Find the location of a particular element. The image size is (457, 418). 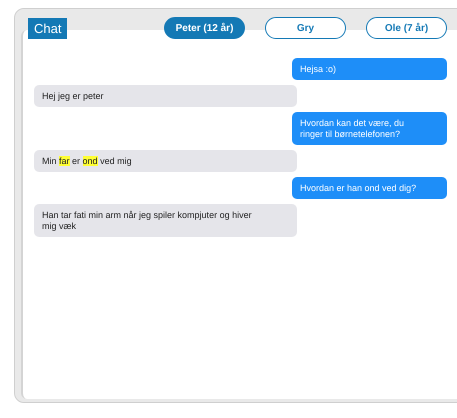

outgoing-message: Hejsa :o) is located at coordinates (369, 69).